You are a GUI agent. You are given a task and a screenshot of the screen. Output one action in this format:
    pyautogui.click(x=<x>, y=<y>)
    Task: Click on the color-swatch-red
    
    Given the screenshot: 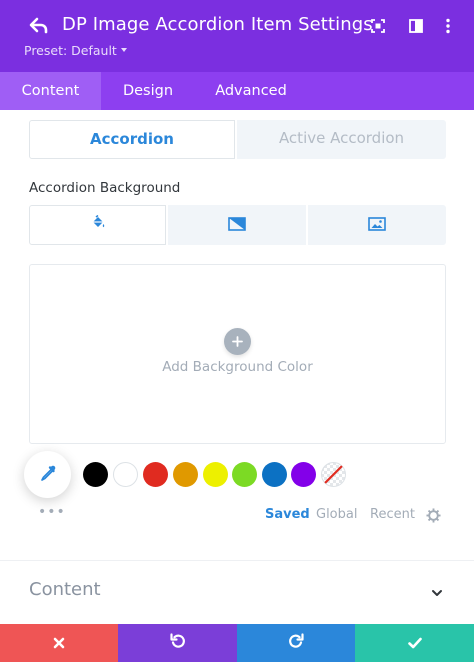 What is the action you would take?
    pyautogui.click(x=155, y=474)
    